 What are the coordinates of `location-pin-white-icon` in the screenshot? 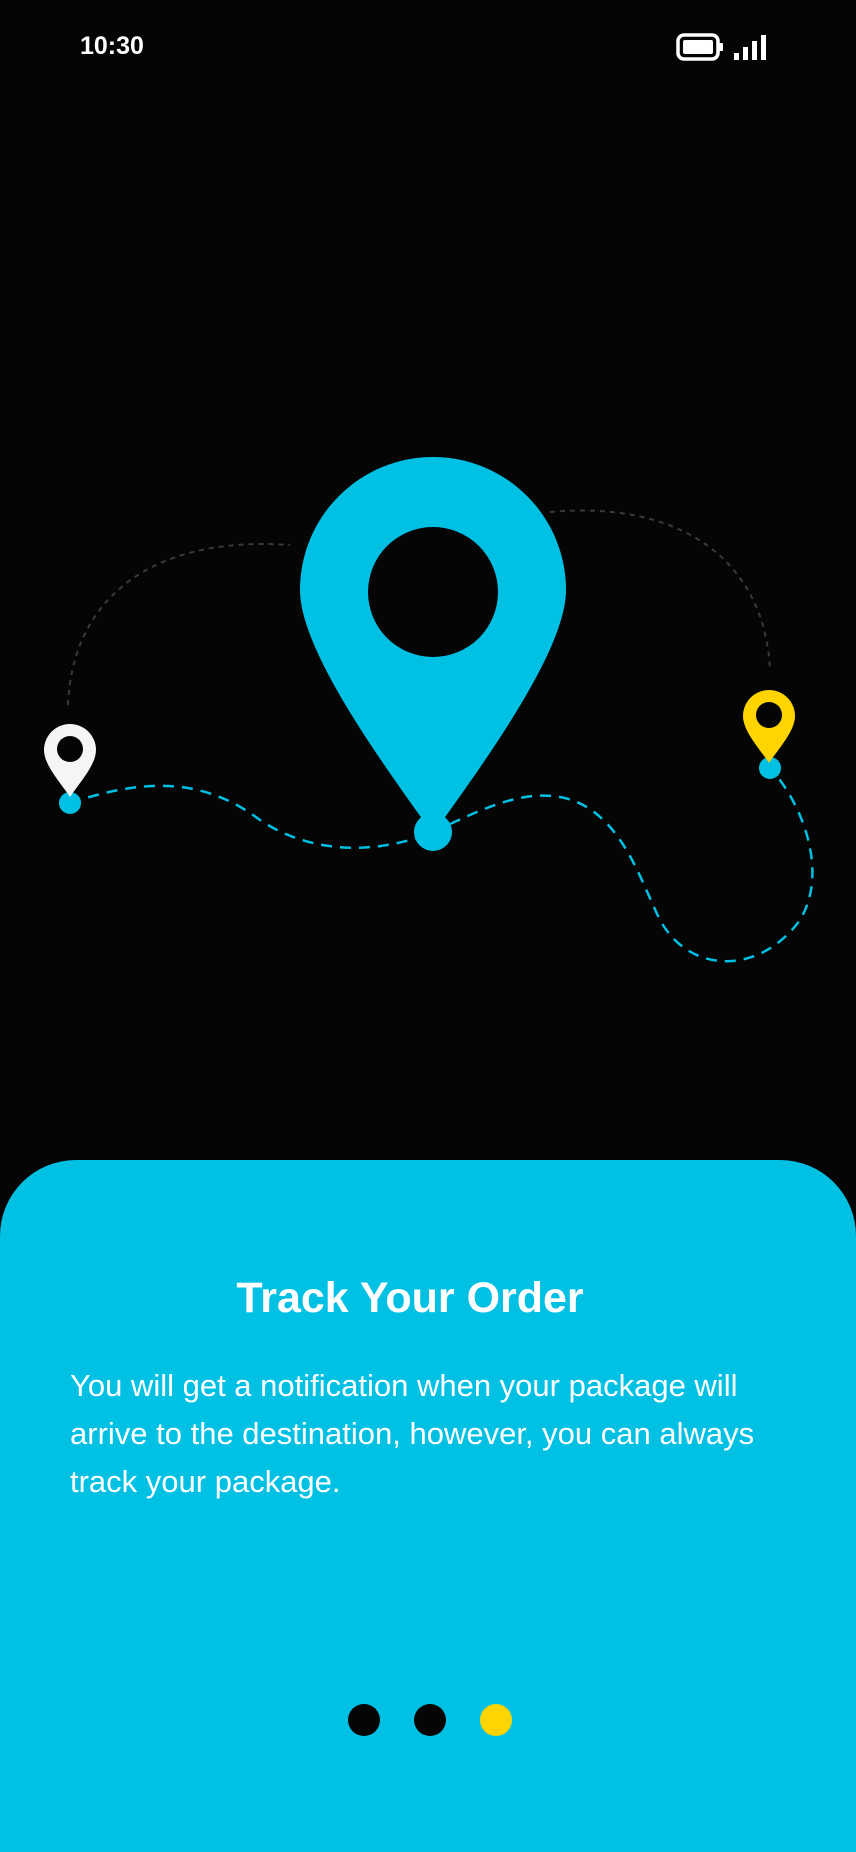 It's located at (70, 760).